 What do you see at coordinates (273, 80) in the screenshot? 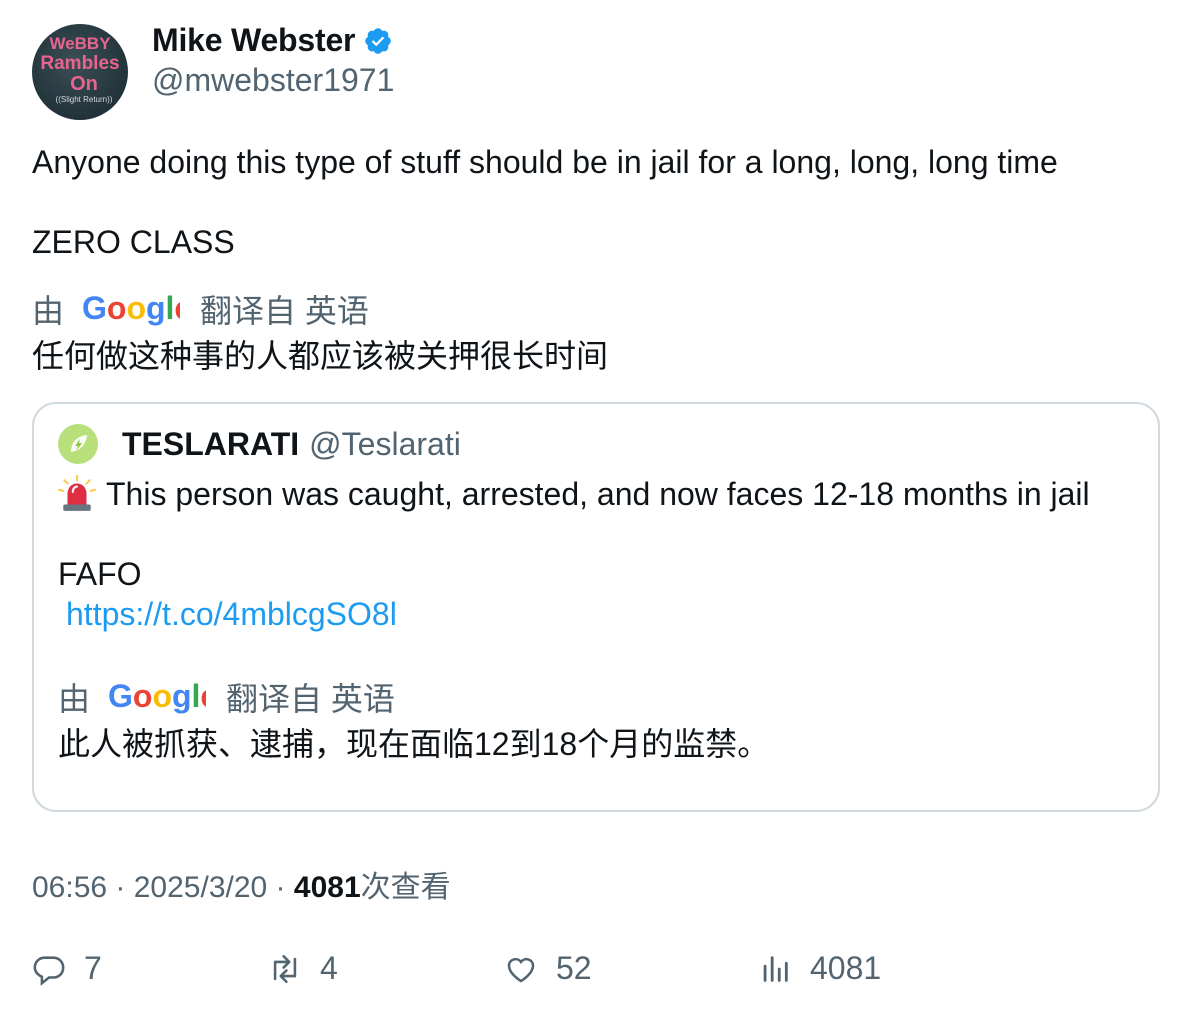
I see `author-handle: @mwebster1971` at bounding box center [273, 80].